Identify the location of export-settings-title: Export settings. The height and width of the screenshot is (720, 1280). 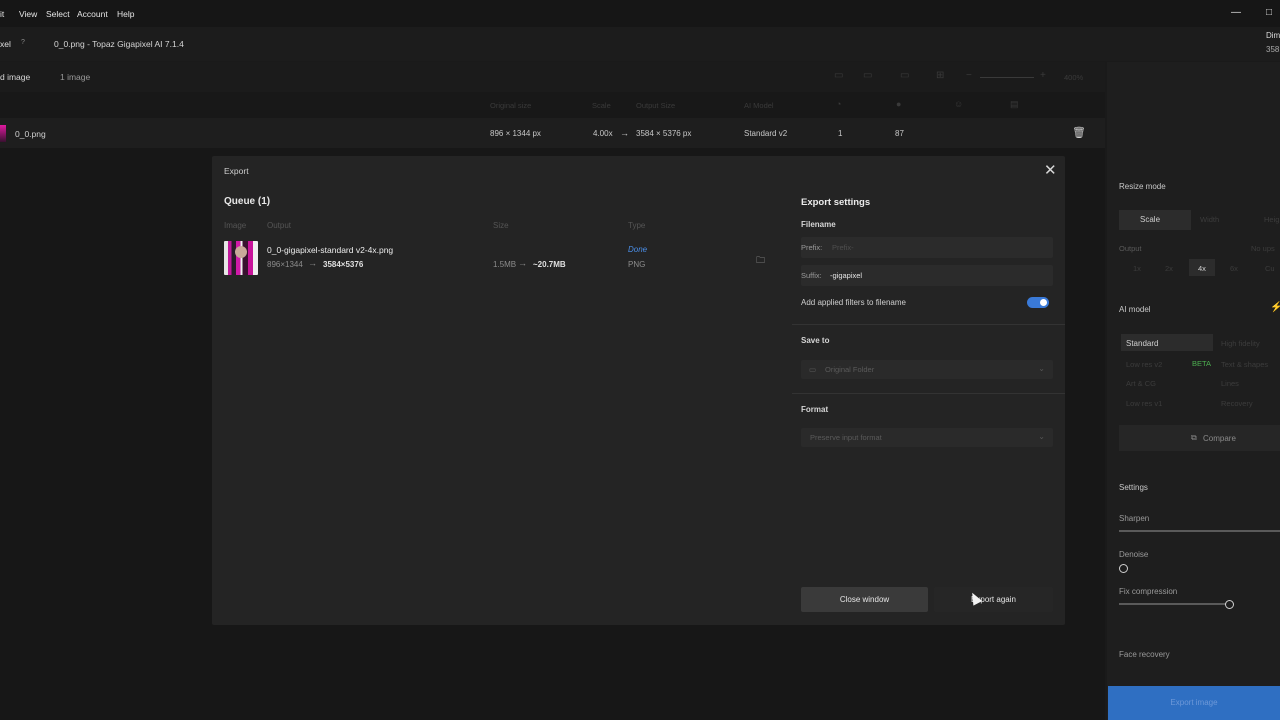
(836, 202).